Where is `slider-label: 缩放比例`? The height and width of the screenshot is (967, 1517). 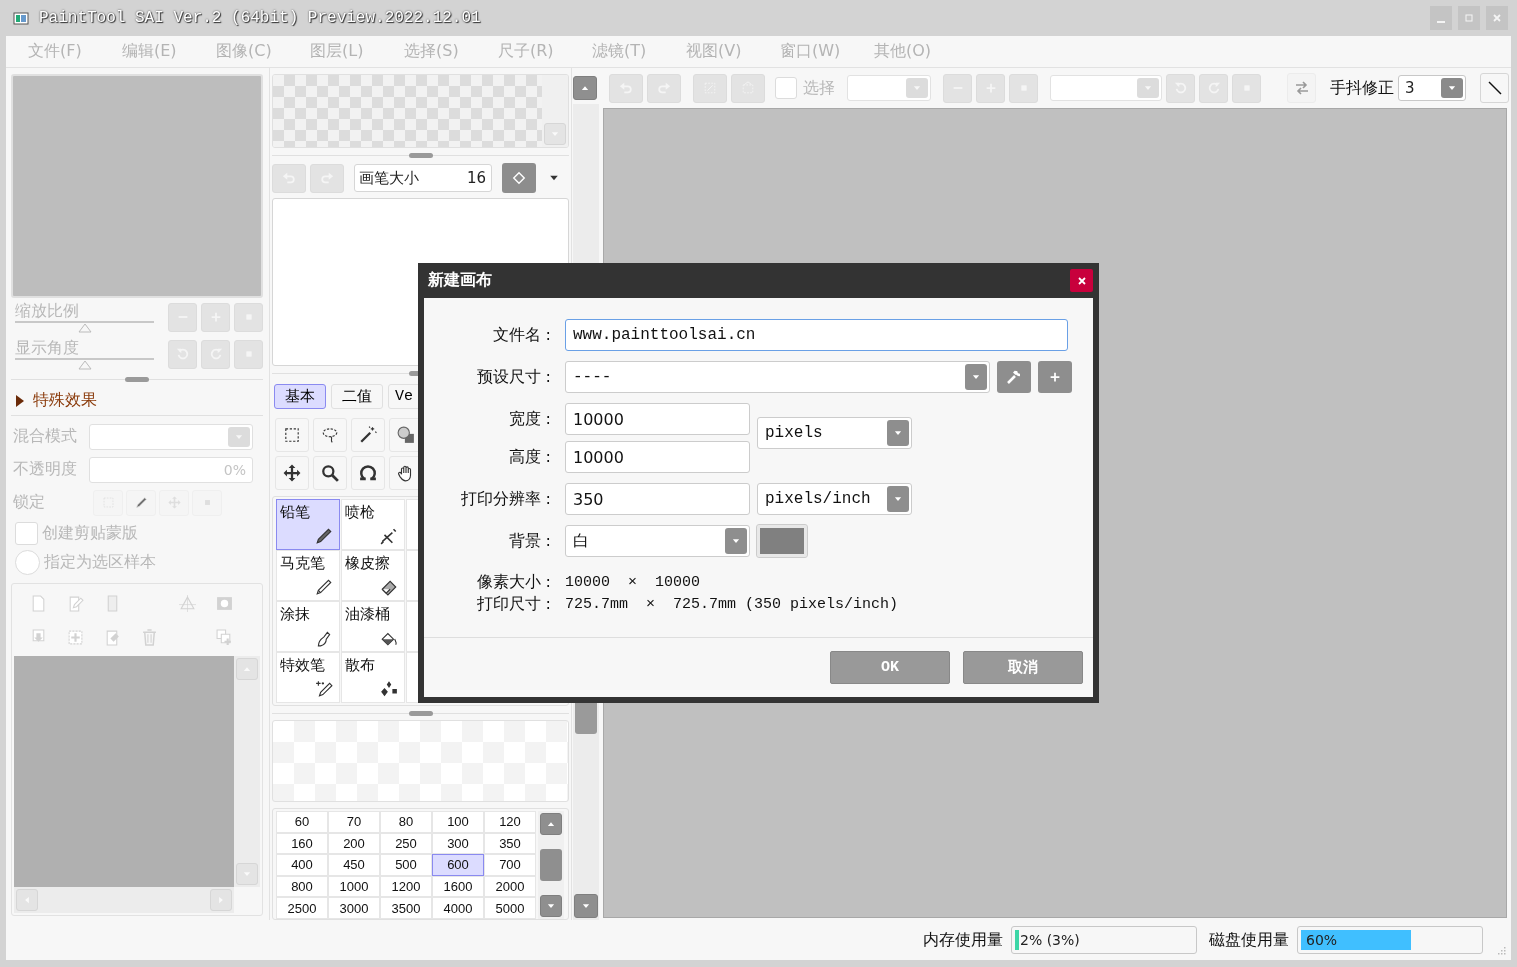
slider-label: 缩放比例 is located at coordinates (47, 310).